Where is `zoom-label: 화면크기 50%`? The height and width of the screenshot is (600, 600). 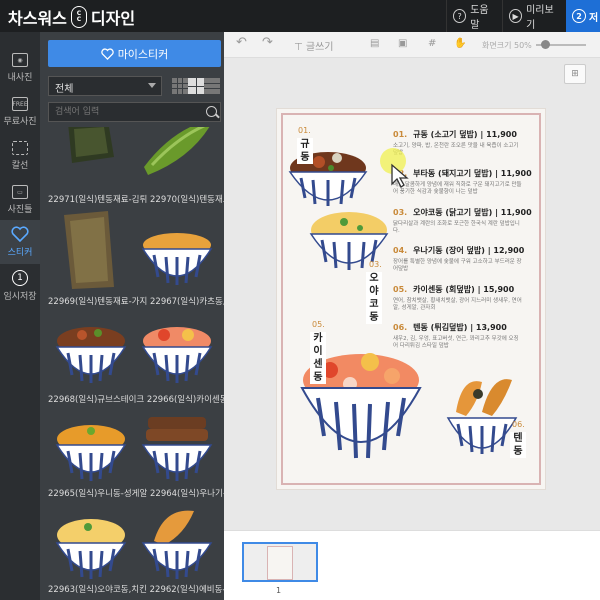 zoom-label: 화면크기 50% is located at coordinates (507, 45).